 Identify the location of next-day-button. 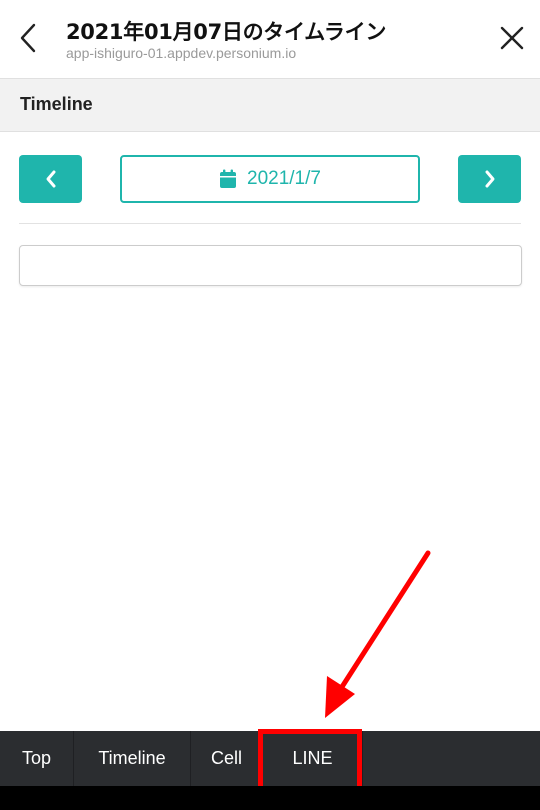
(489, 179).